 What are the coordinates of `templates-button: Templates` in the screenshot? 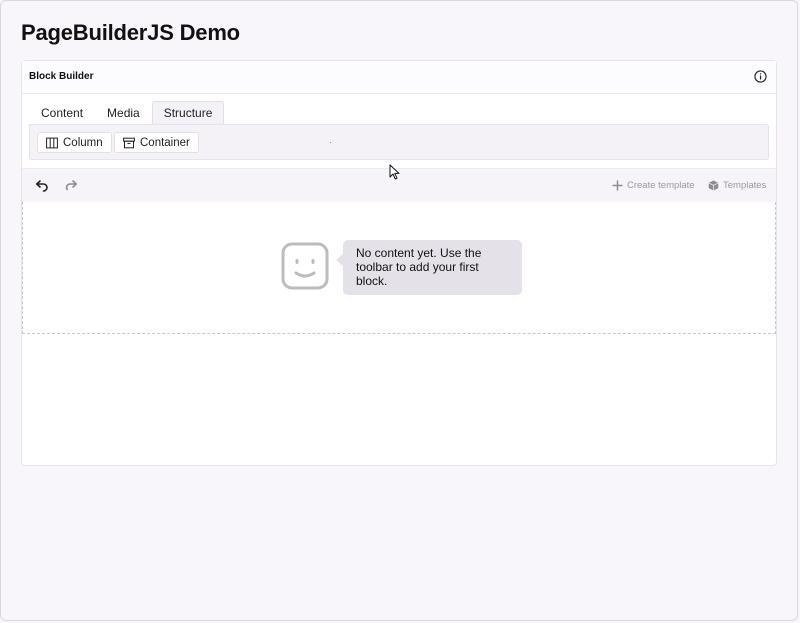 It's located at (737, 185).